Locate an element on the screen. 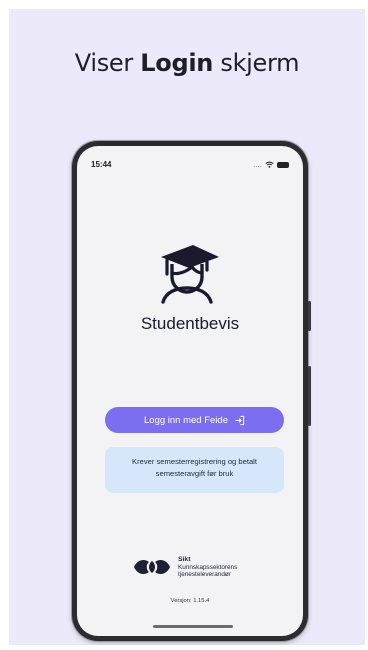  status-time: 15:44 is located at coordinates (101, 164).